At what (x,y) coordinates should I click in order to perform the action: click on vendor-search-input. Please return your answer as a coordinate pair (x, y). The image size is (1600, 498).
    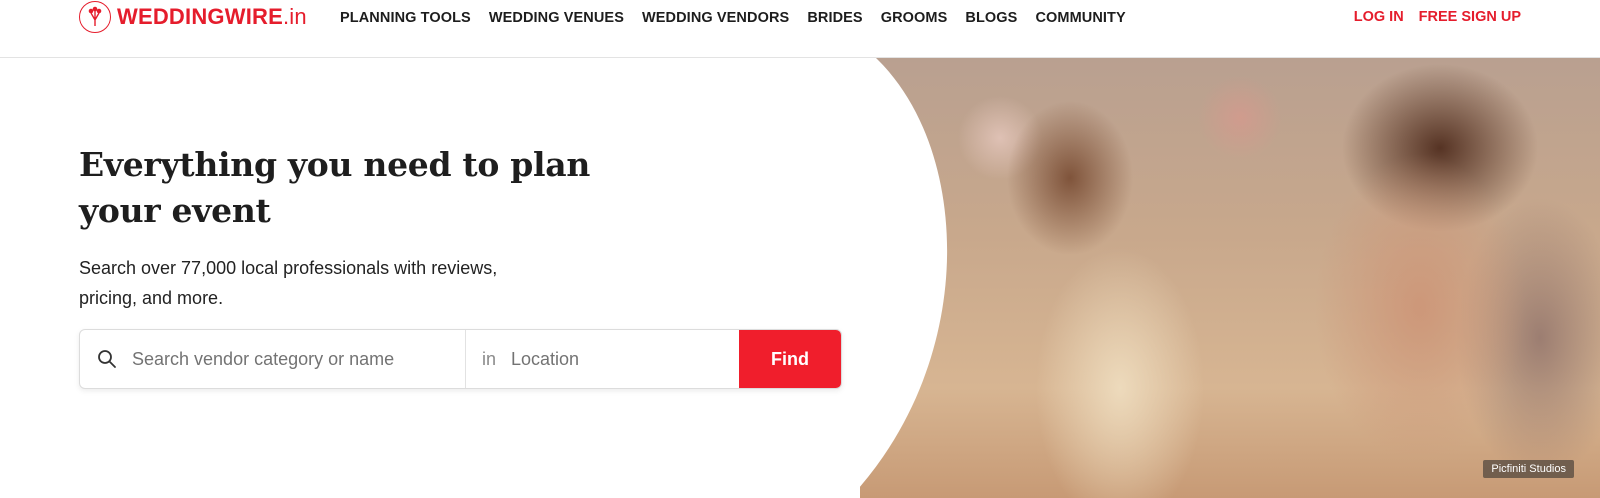
    Looking at the image, I should click on (282, 359).